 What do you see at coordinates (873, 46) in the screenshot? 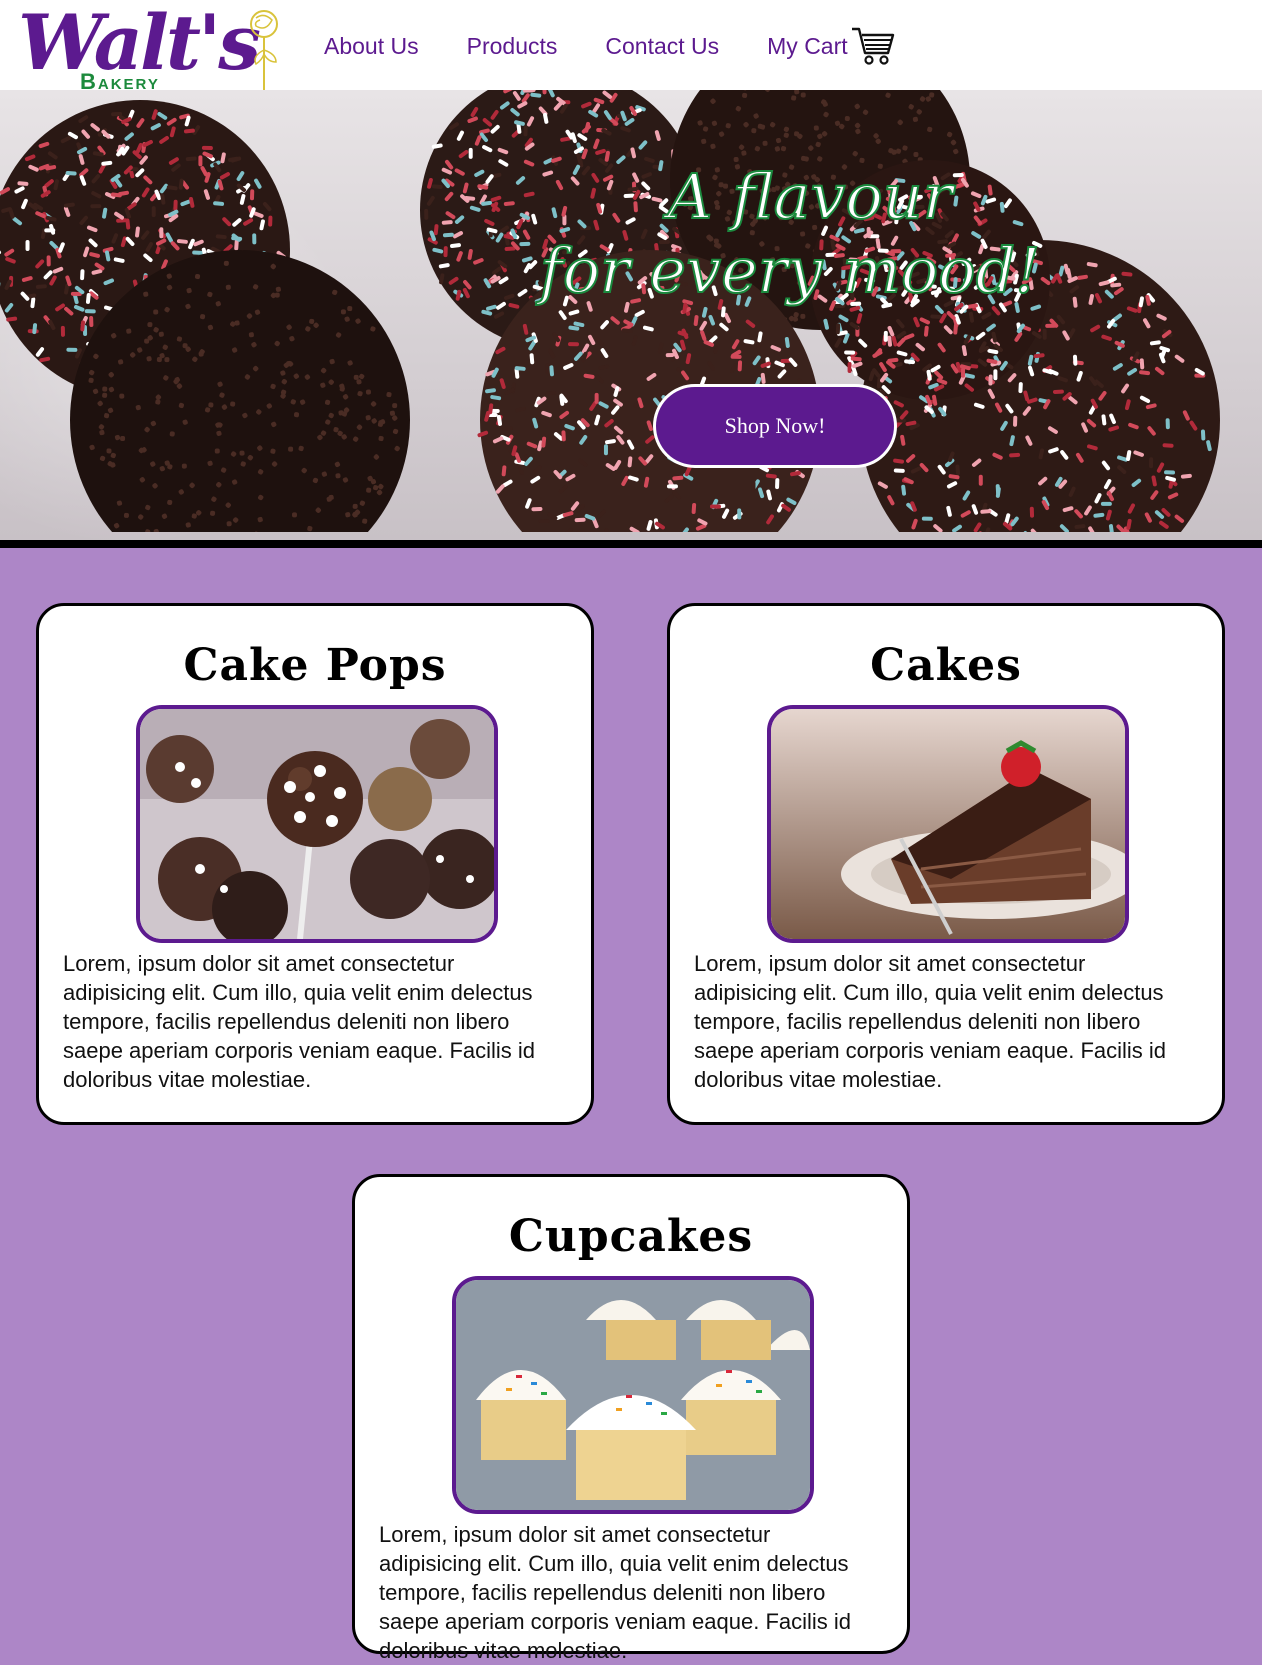
I see `shopping-cart-icon` at bounding box center [873, 46].